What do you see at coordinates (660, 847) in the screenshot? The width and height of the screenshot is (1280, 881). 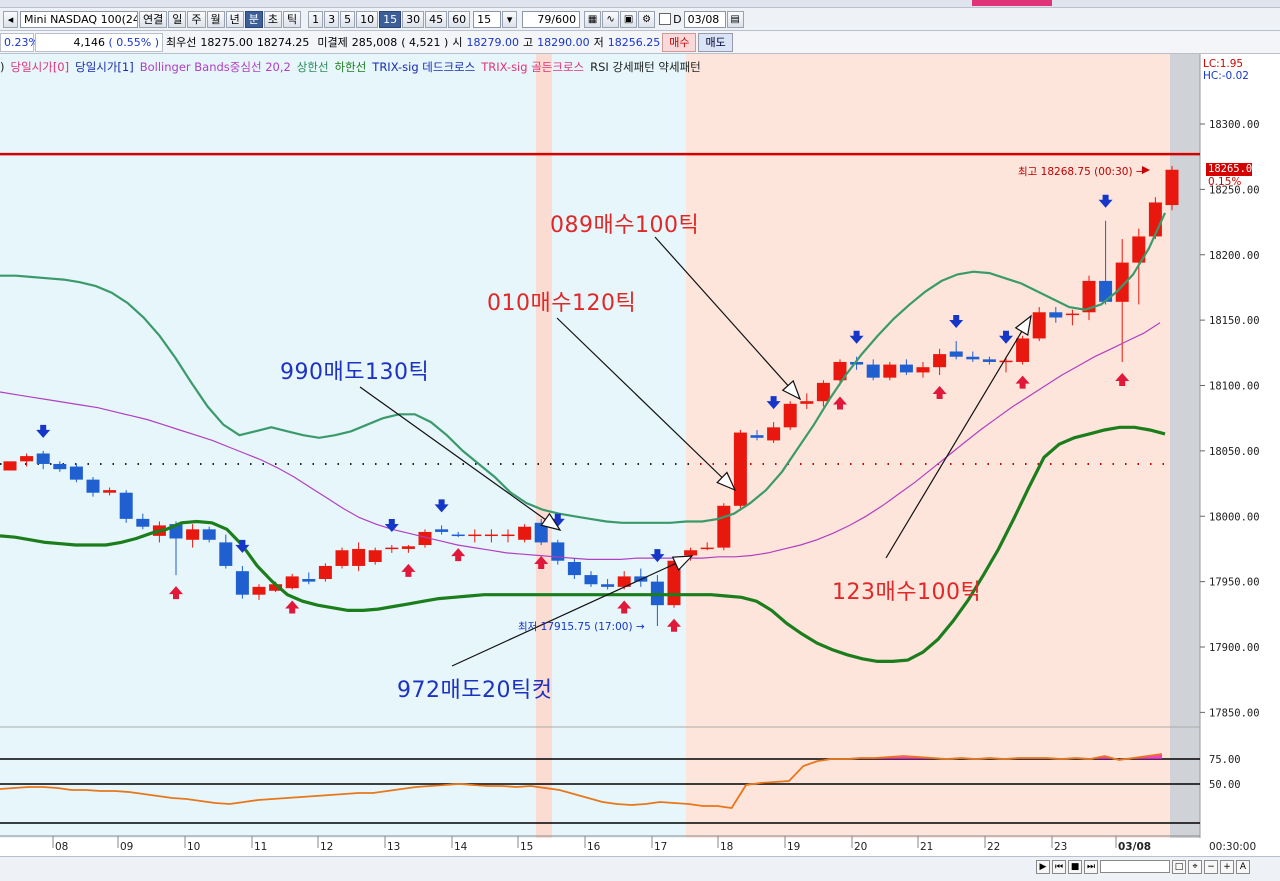 I see `x-tick-label: 17` at bounding box center [660, 847].